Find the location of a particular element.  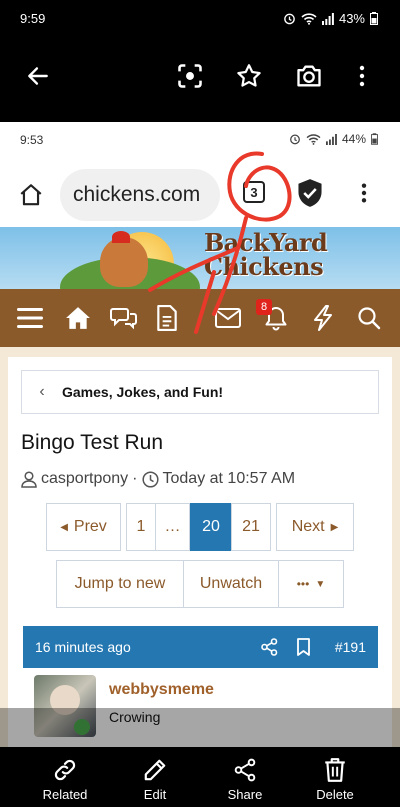

shield-check-icon is located at coordinates (310, 193).